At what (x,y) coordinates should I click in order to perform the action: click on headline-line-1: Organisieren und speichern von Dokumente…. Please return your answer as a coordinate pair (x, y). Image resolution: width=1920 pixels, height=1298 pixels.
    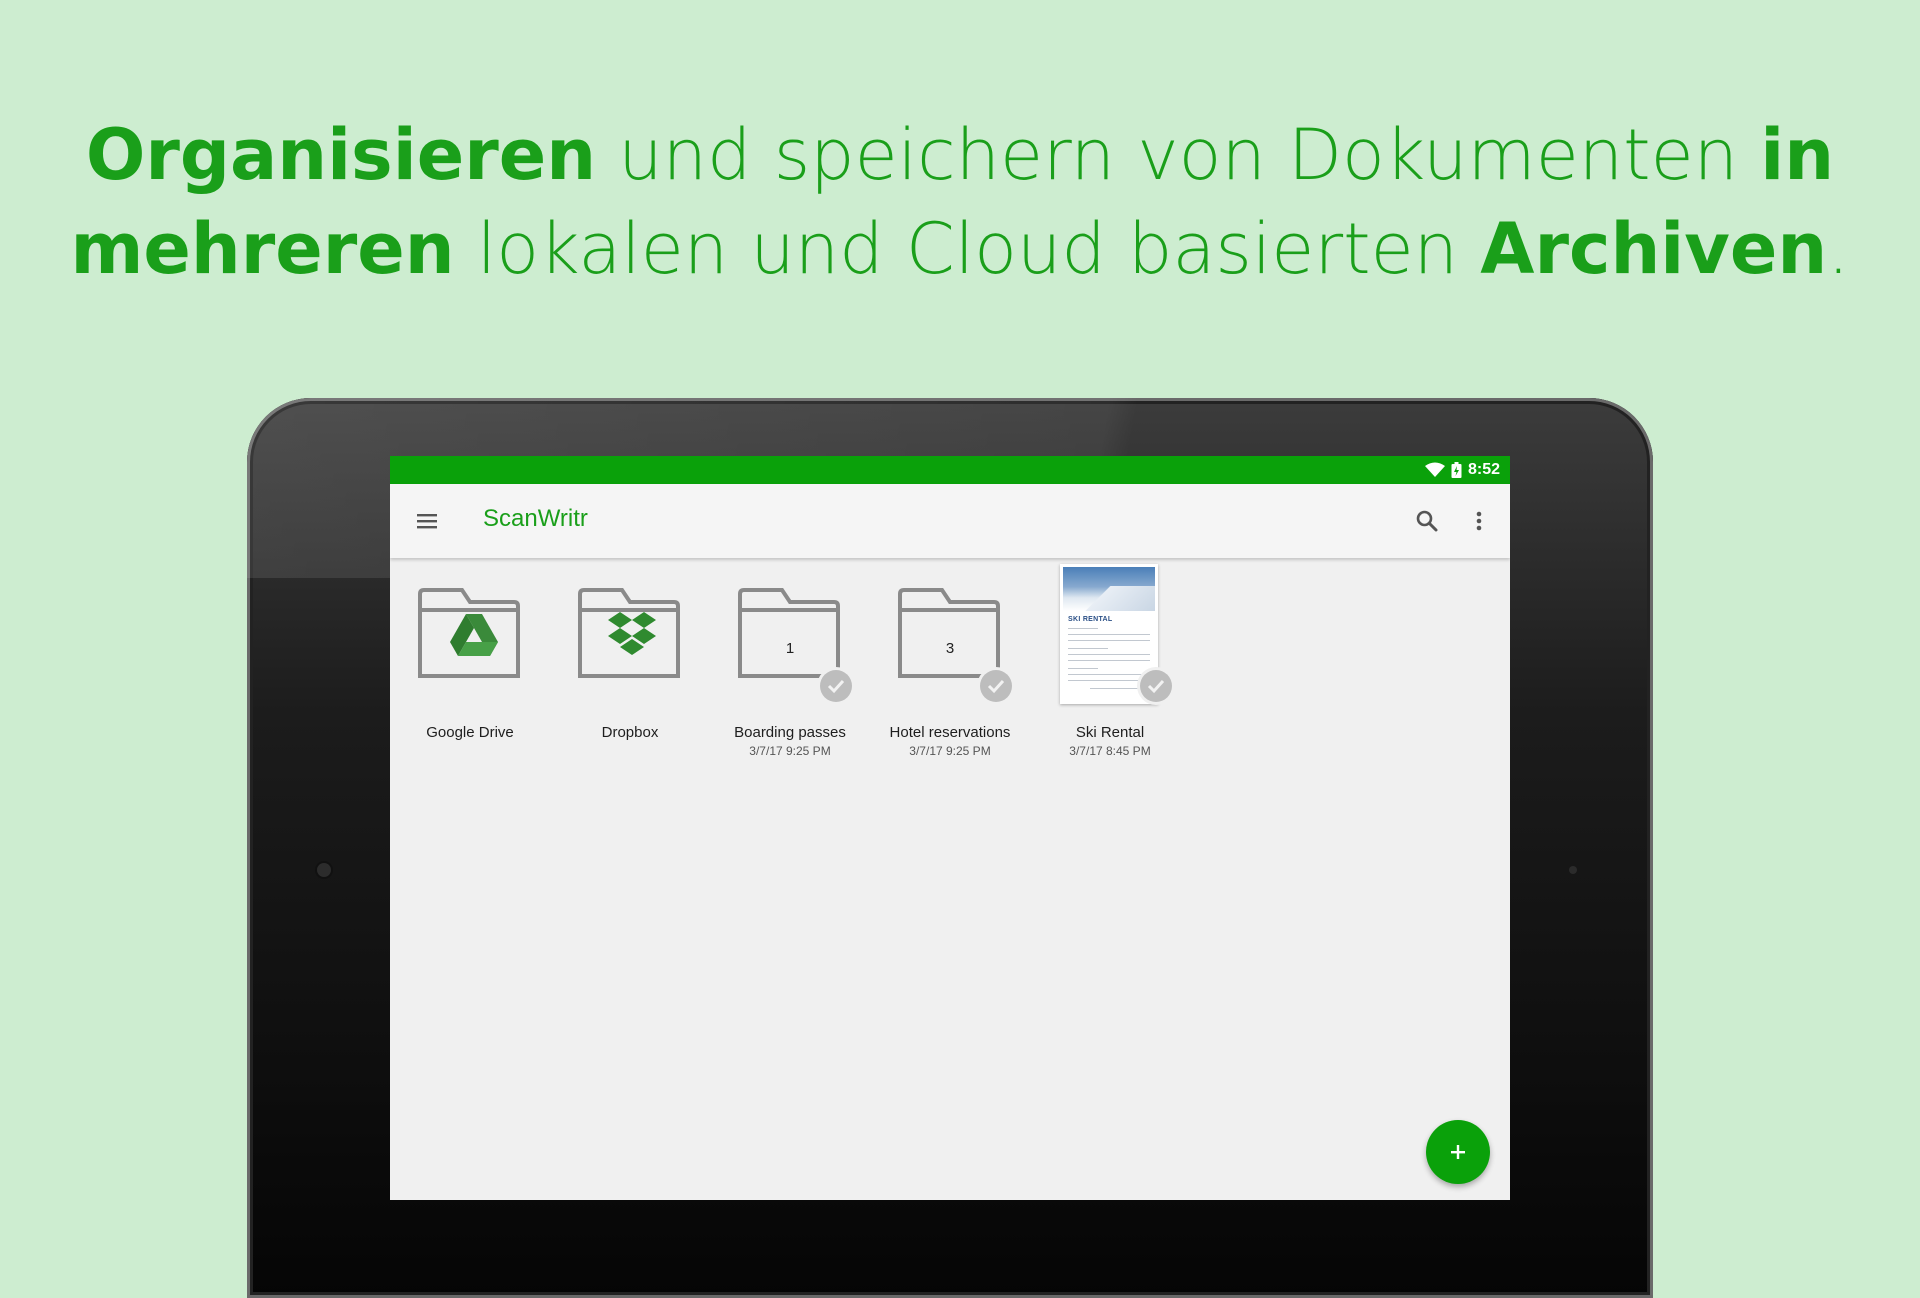
    Looking at the image, I should click on (960, 155).